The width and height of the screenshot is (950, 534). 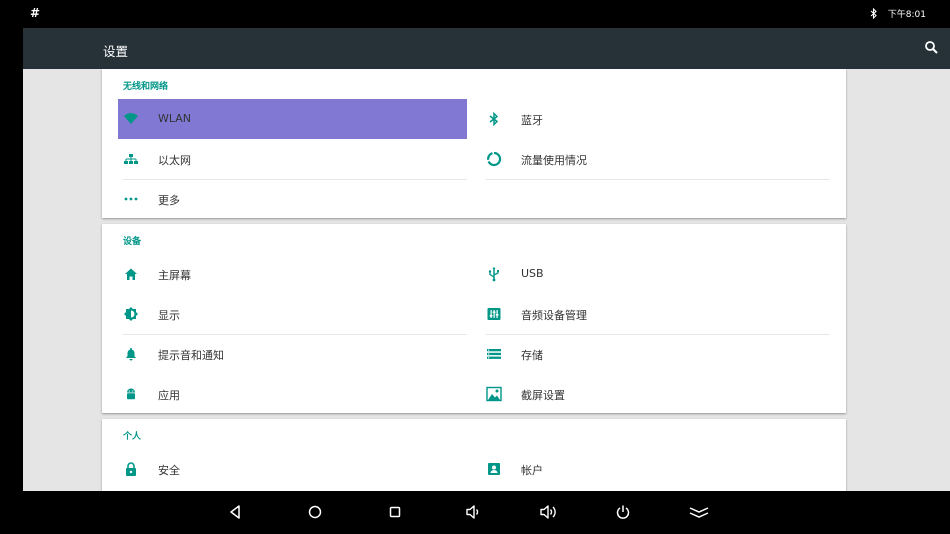 What do you see at coordinates (655, 159) in the screenshot?
I see `tile-data-usage: 流量使用情况` at bounding box center [655, 159].